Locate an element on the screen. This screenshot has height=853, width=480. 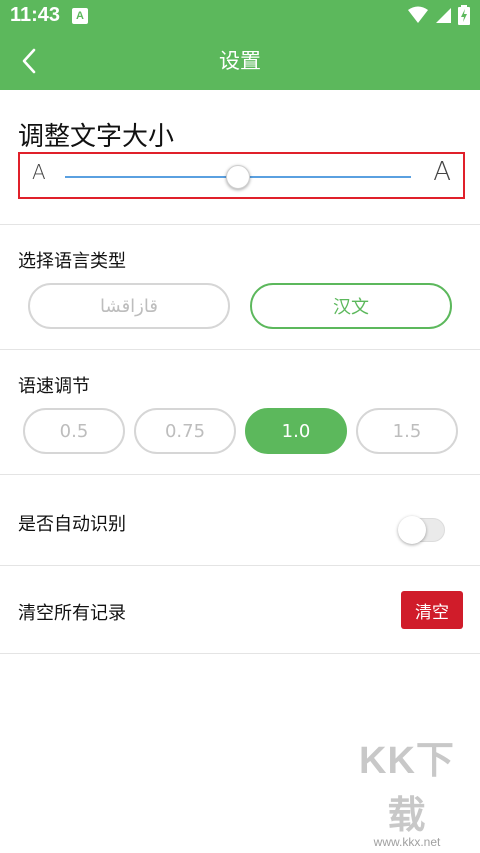
watermark-text: KK下载 is located at coordinates (407, 788).